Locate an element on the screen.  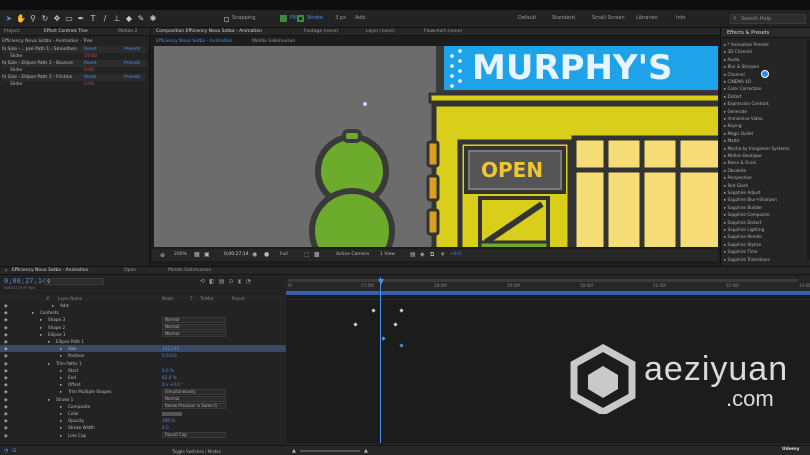
layer-property-row: ◉ ▸ Composite Below Previous in Same G is located at coordinates (143, 406).